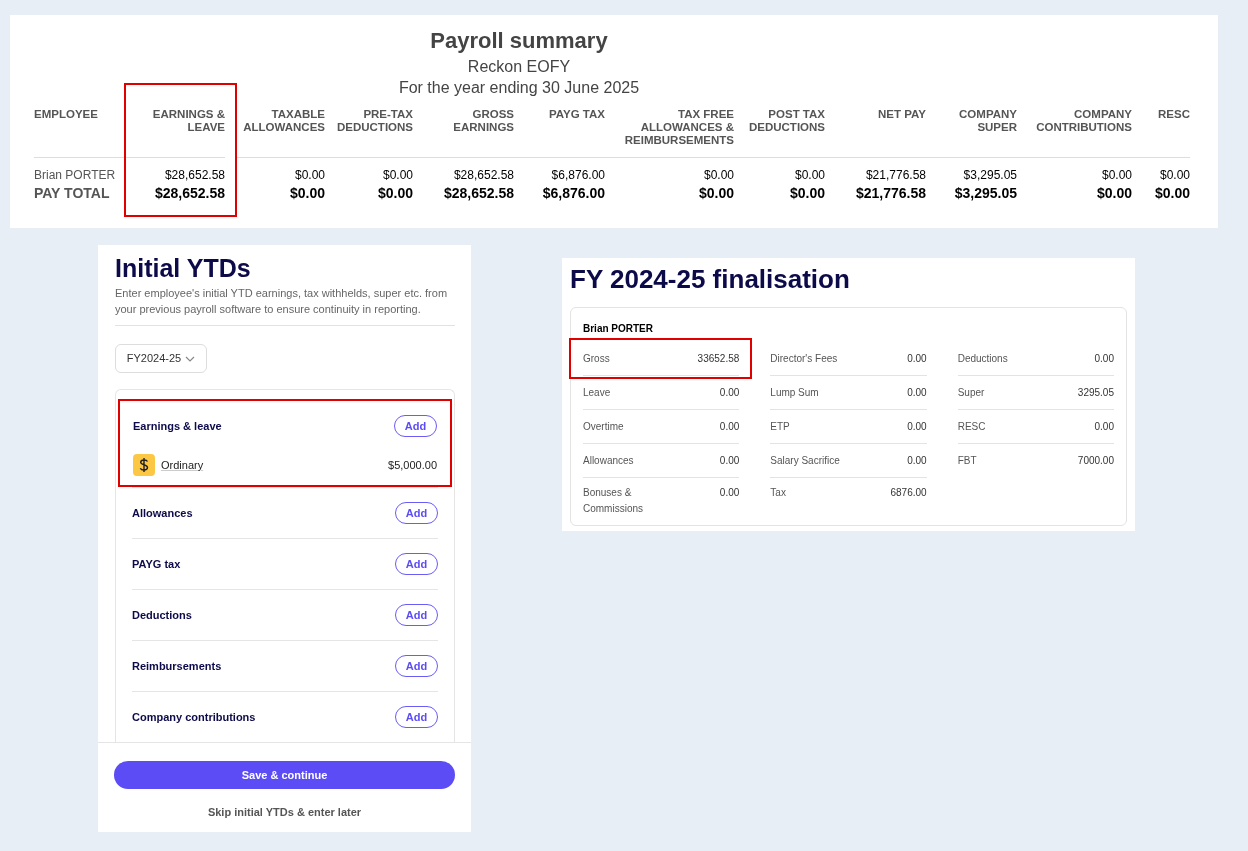  What do you see at coordinates (901, 114) in the screenshot?
I see `column-header: NET PAY` at bounding box center [901, 114].